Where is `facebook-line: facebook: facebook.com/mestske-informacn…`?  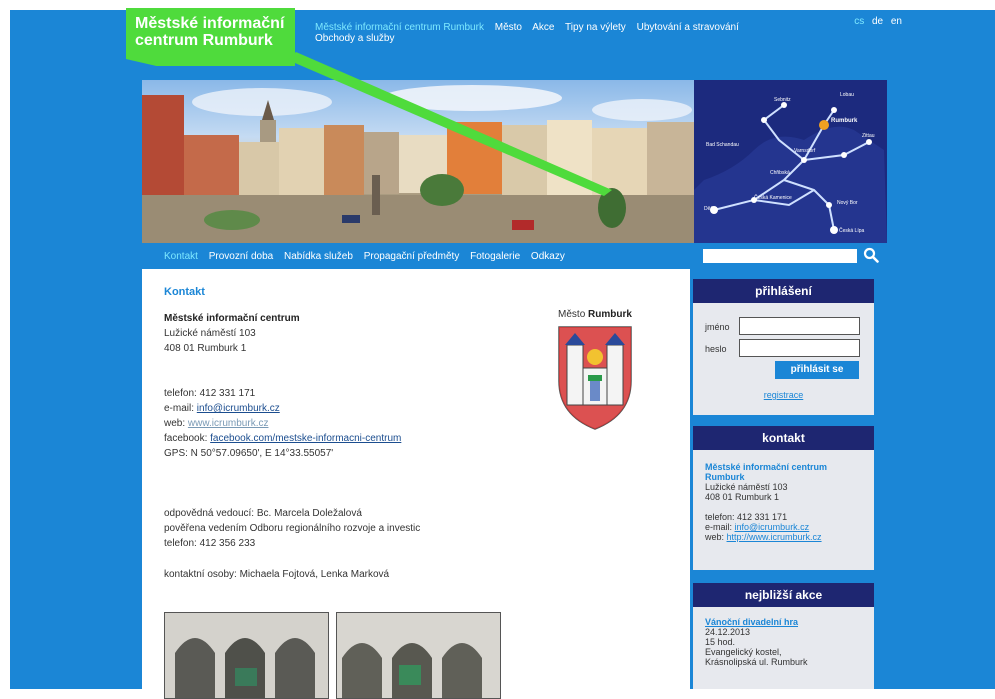 facebook-line: facebook: facebook.com/mestske-informacn… is located at coordinates (292, 438).